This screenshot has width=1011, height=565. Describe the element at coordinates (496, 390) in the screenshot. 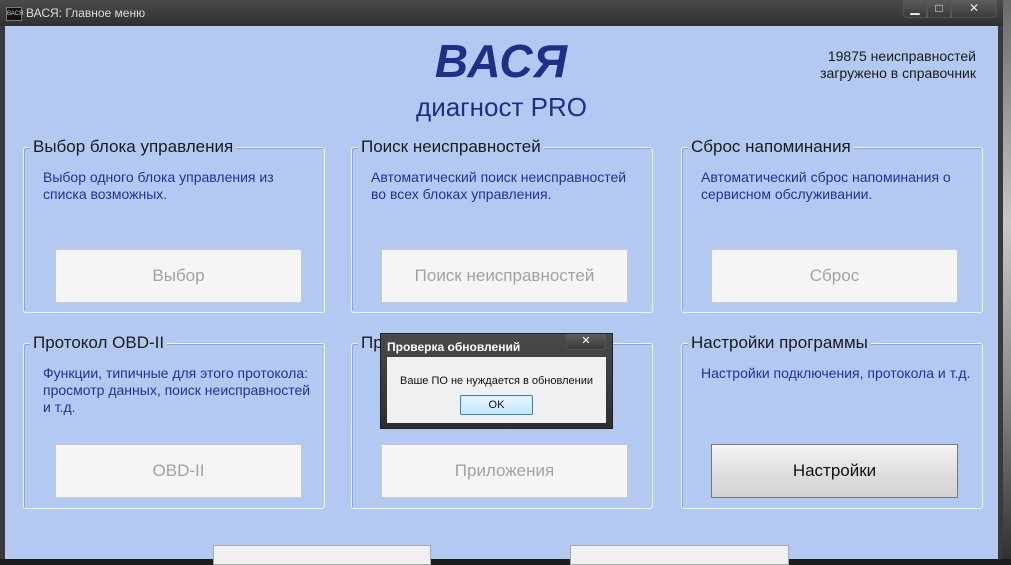

I see `dialog-body: Ваше ПО не нуждается в обновлении OK` at that location.